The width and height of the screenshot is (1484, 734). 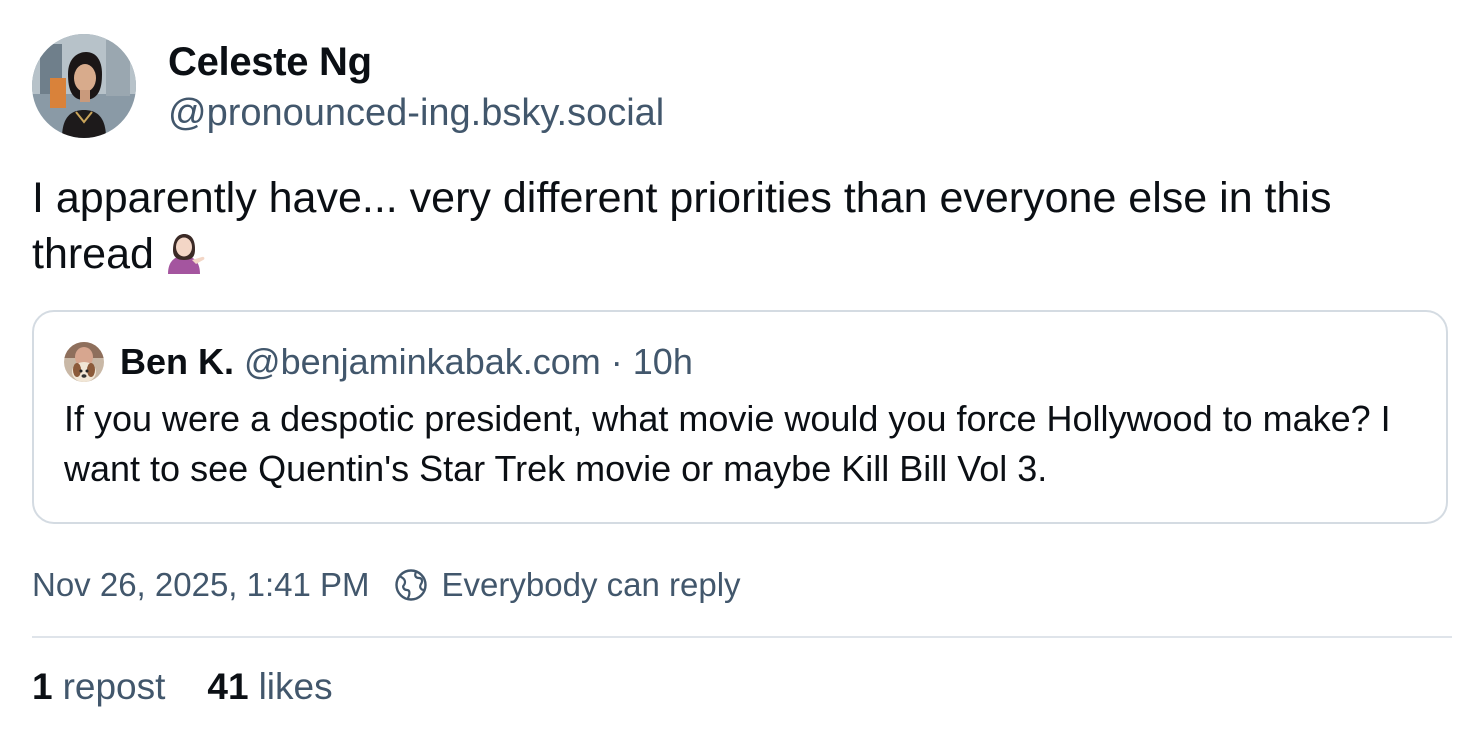 I want to click on post-timestamp: Nov 26, 2025, 1:41 PM, so click(x=201, y=585).